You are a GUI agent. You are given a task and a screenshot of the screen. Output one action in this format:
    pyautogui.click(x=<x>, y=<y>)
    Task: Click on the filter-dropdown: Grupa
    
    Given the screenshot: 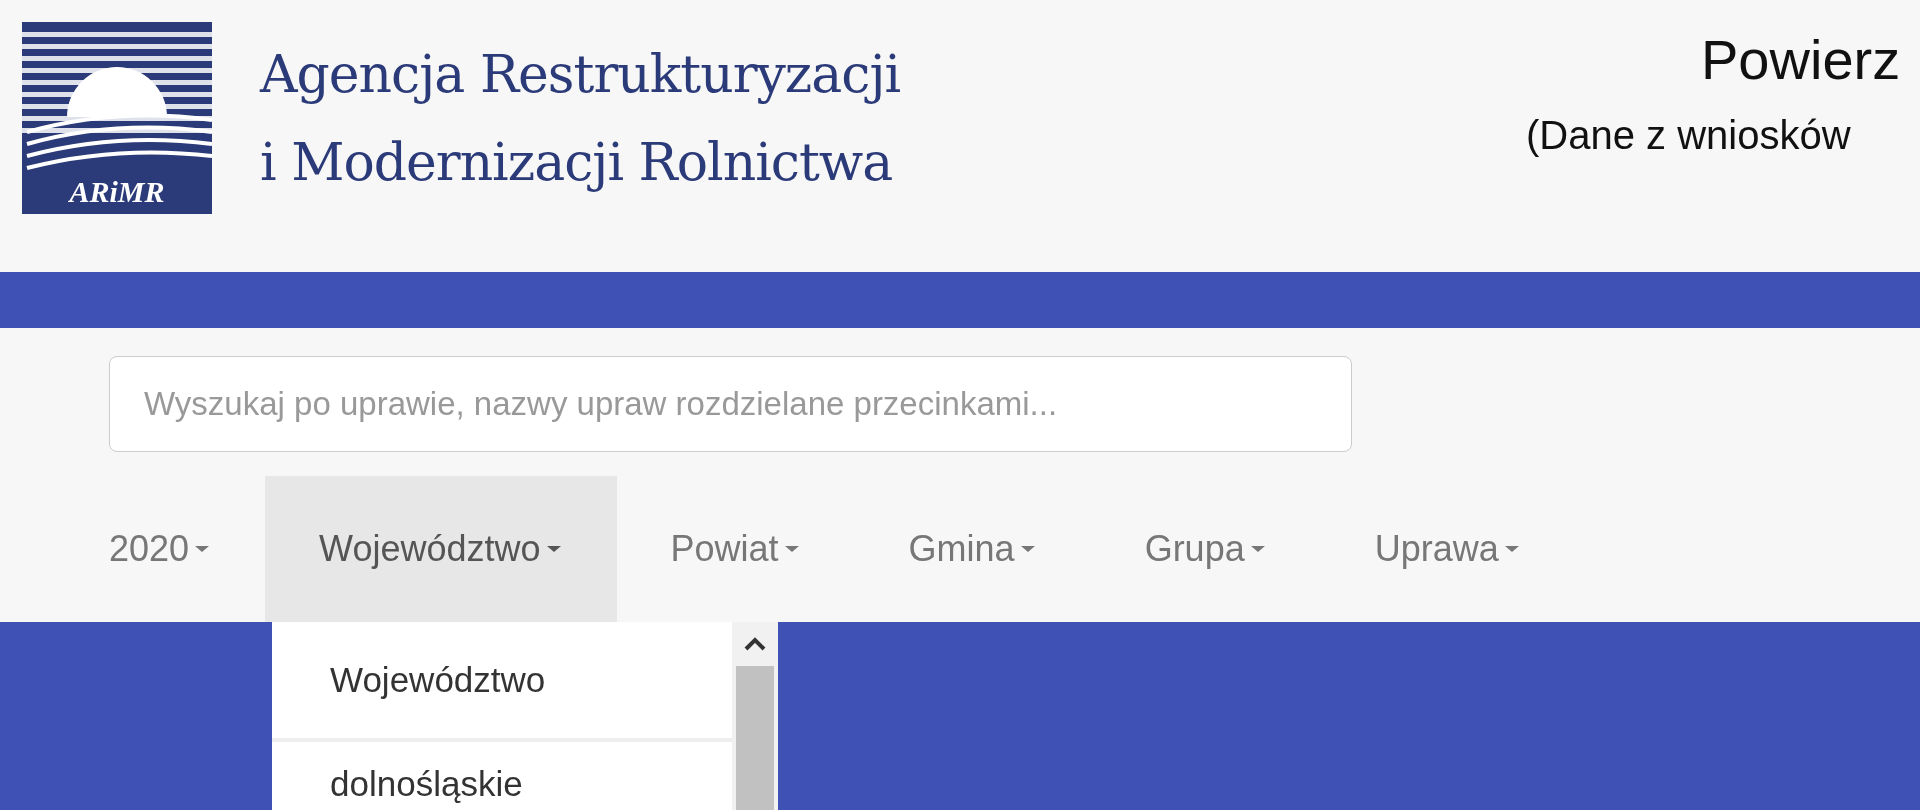 What is the action you would take?
    pyautogui.click(x=1205, y=549)
    